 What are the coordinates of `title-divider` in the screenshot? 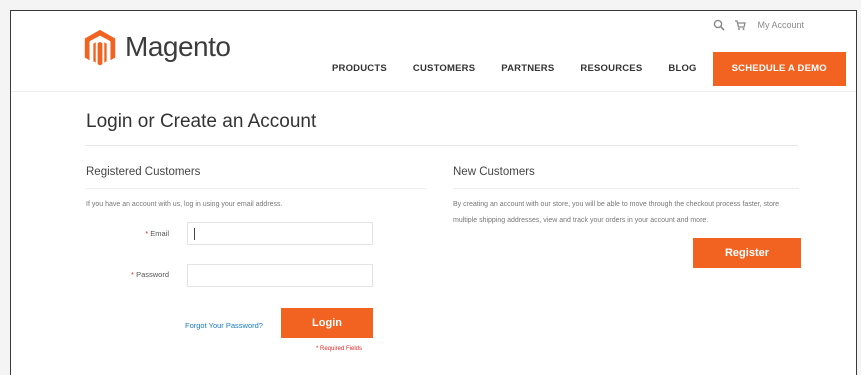 It's located at (442, 145).